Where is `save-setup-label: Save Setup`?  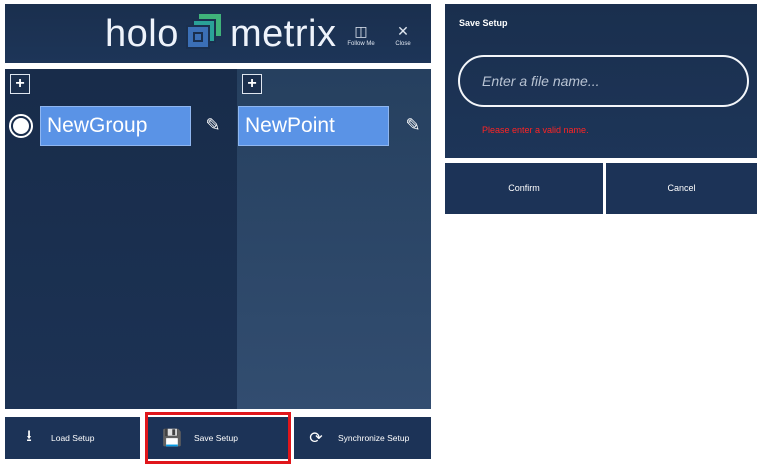
save-setup-label: Save Setup is located at coordinates (216, 438).